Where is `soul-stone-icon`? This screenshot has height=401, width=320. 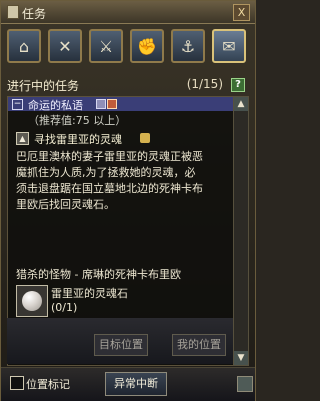
soul-stone-icon is located at coordinates (32, 301).